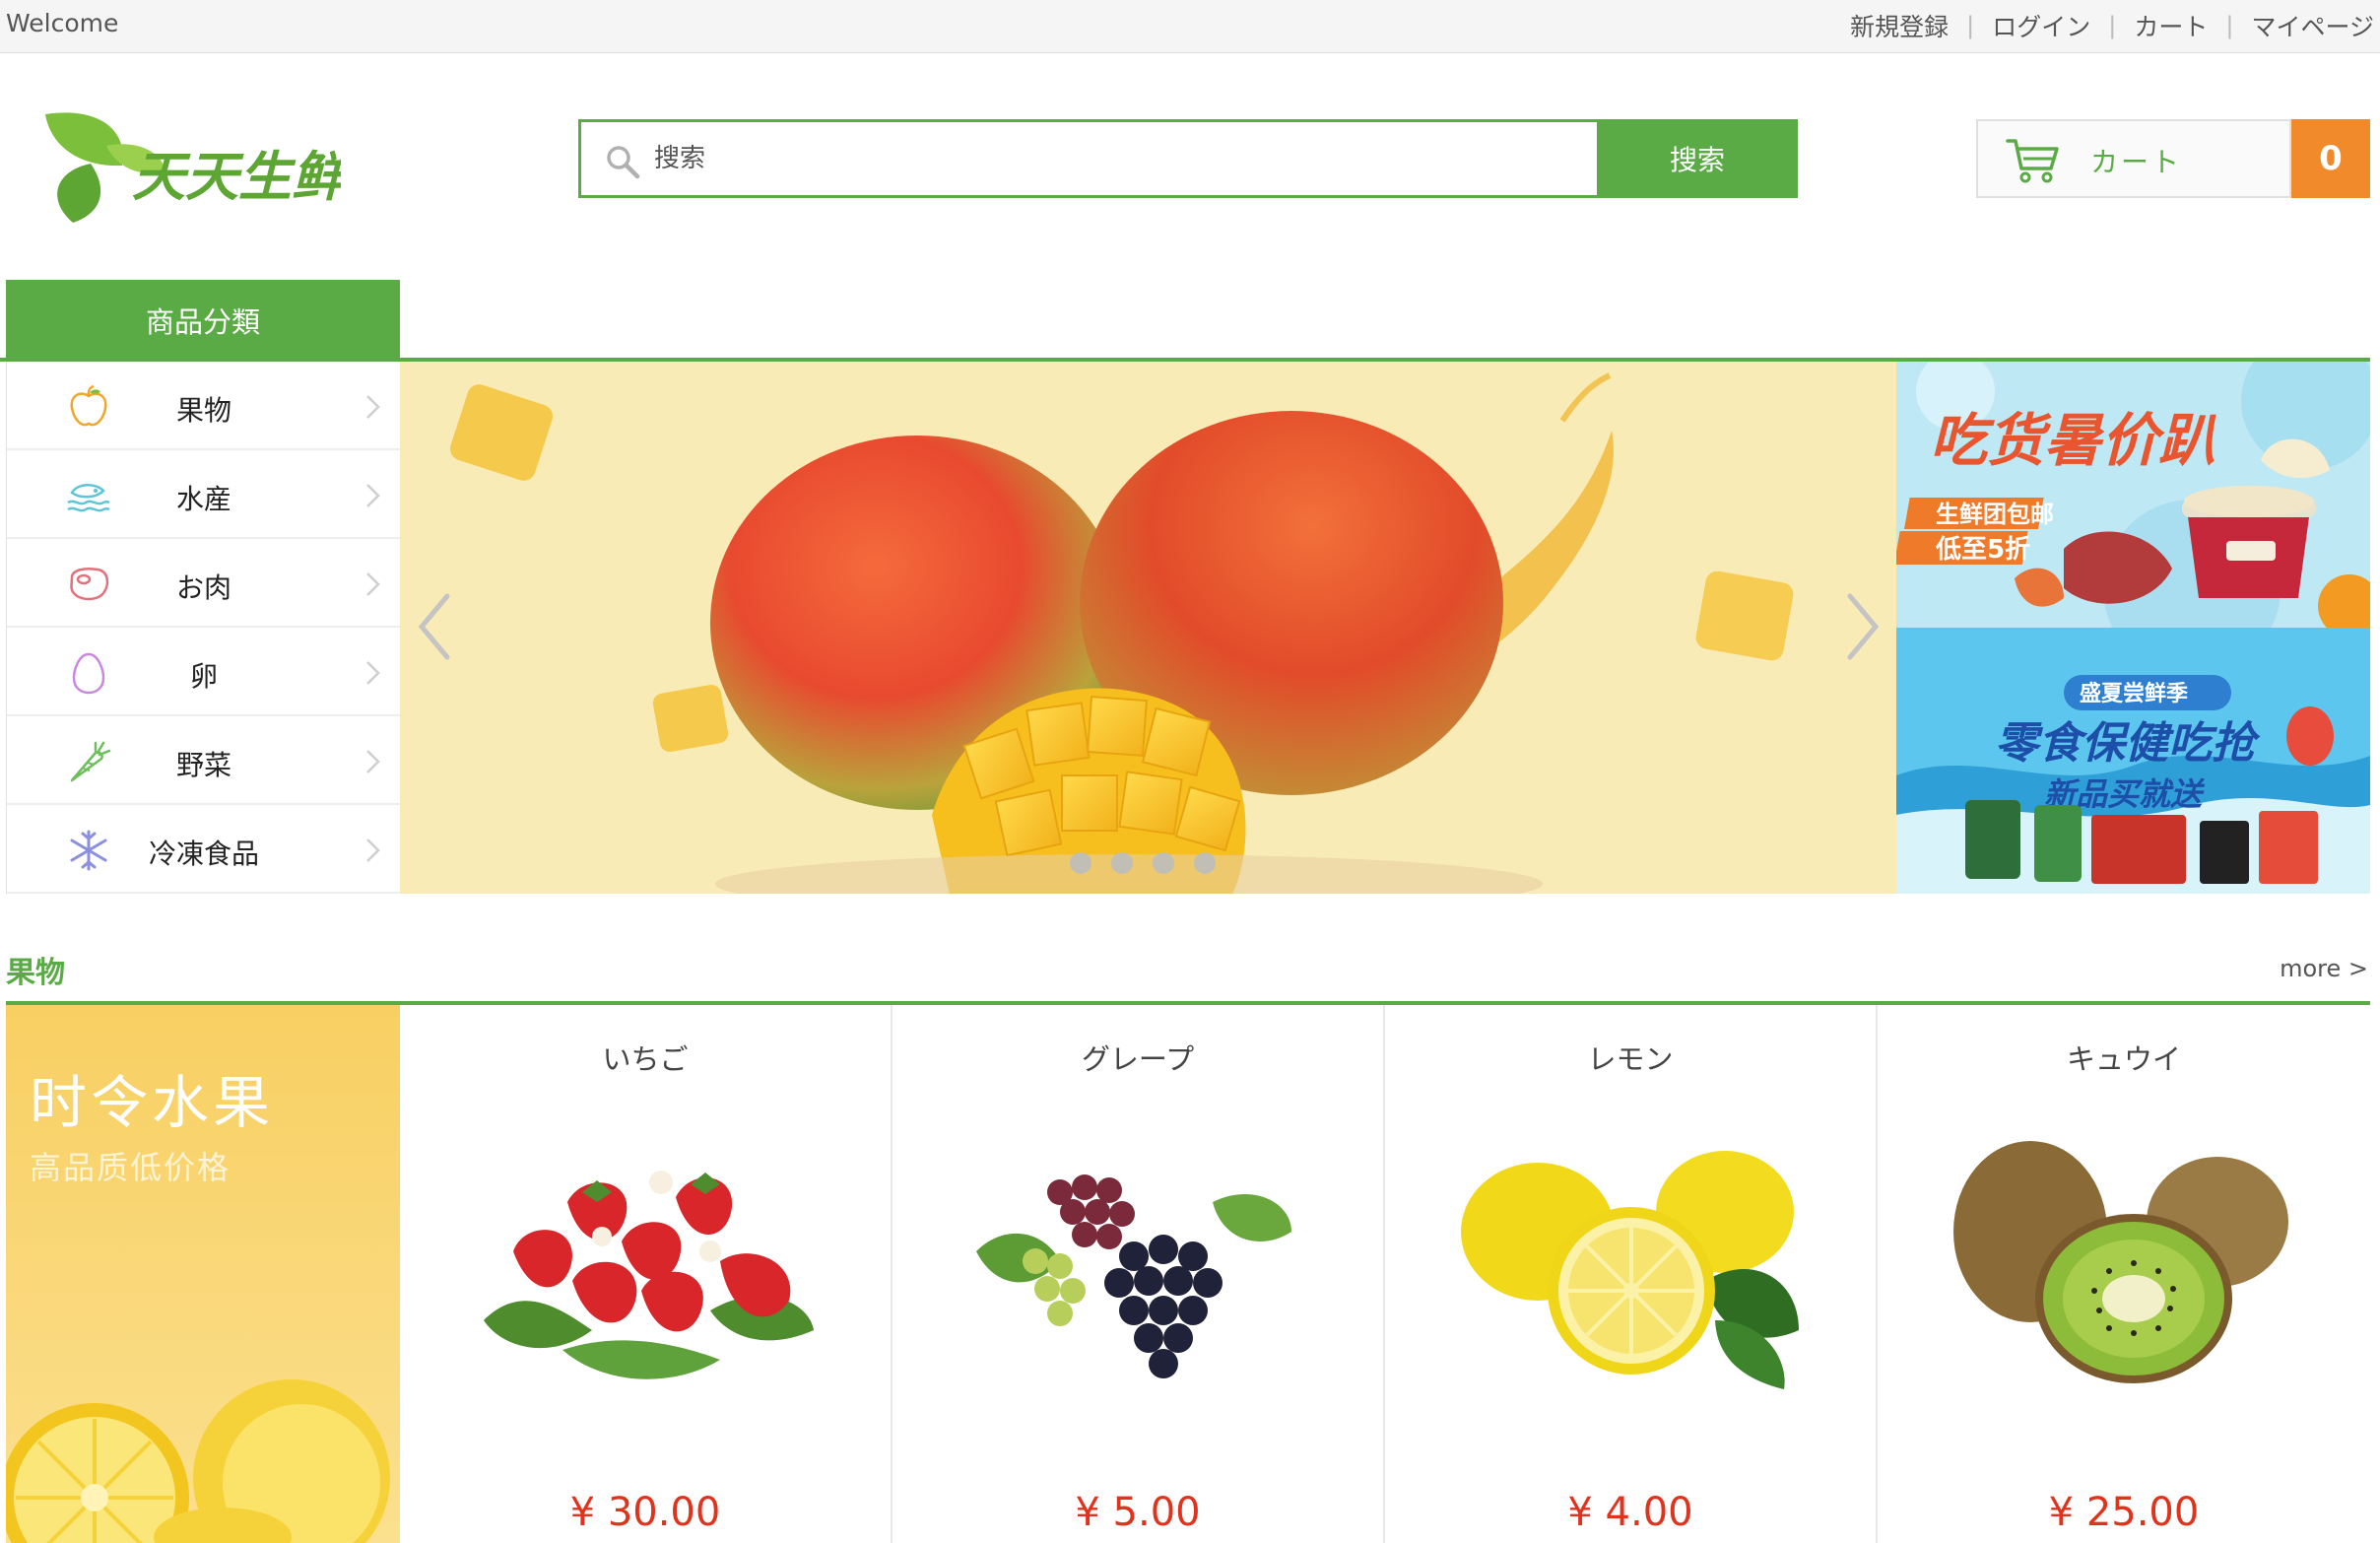 This screenshot has height=1543, width=2380. What do you see at coordinates (1138, 1059) in the screenshot?
I see `product-name: グレープ` at bounding box center [1138, 1059].